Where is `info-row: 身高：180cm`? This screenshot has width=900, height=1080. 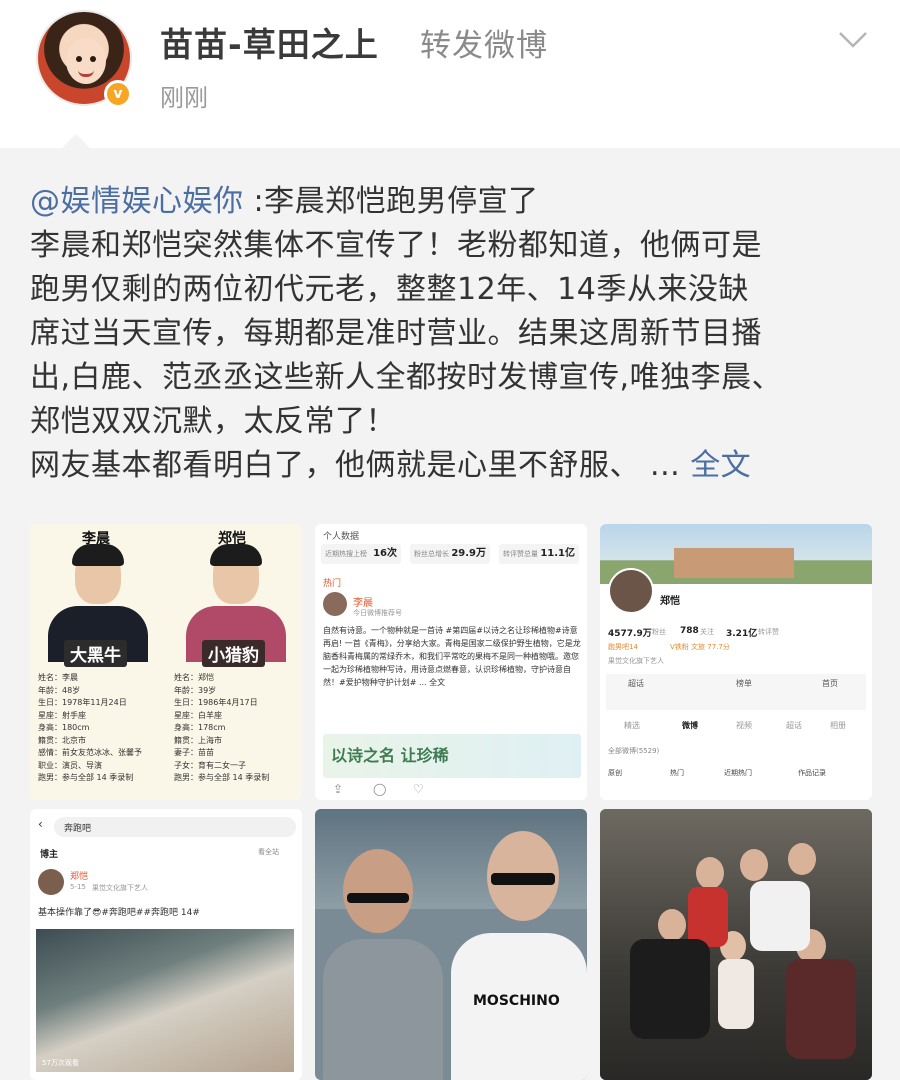 info-row: 身高：180cm is located at coordinates (64, 727).